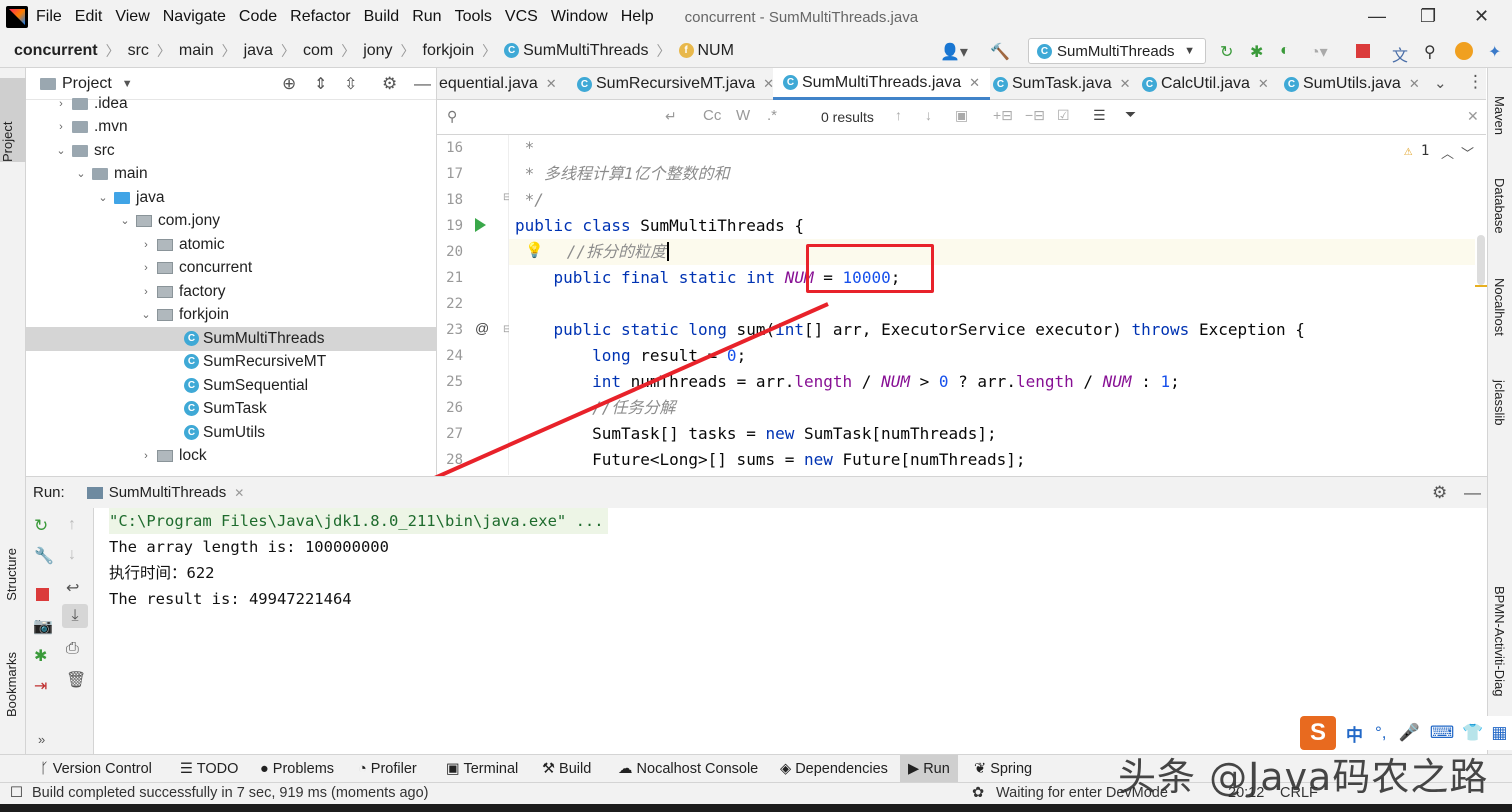 This screenshot has width=1512, height=812. Describe the element at coordinates (480, 225) in the screenshot. I see `run-gutter-icon` at that location.